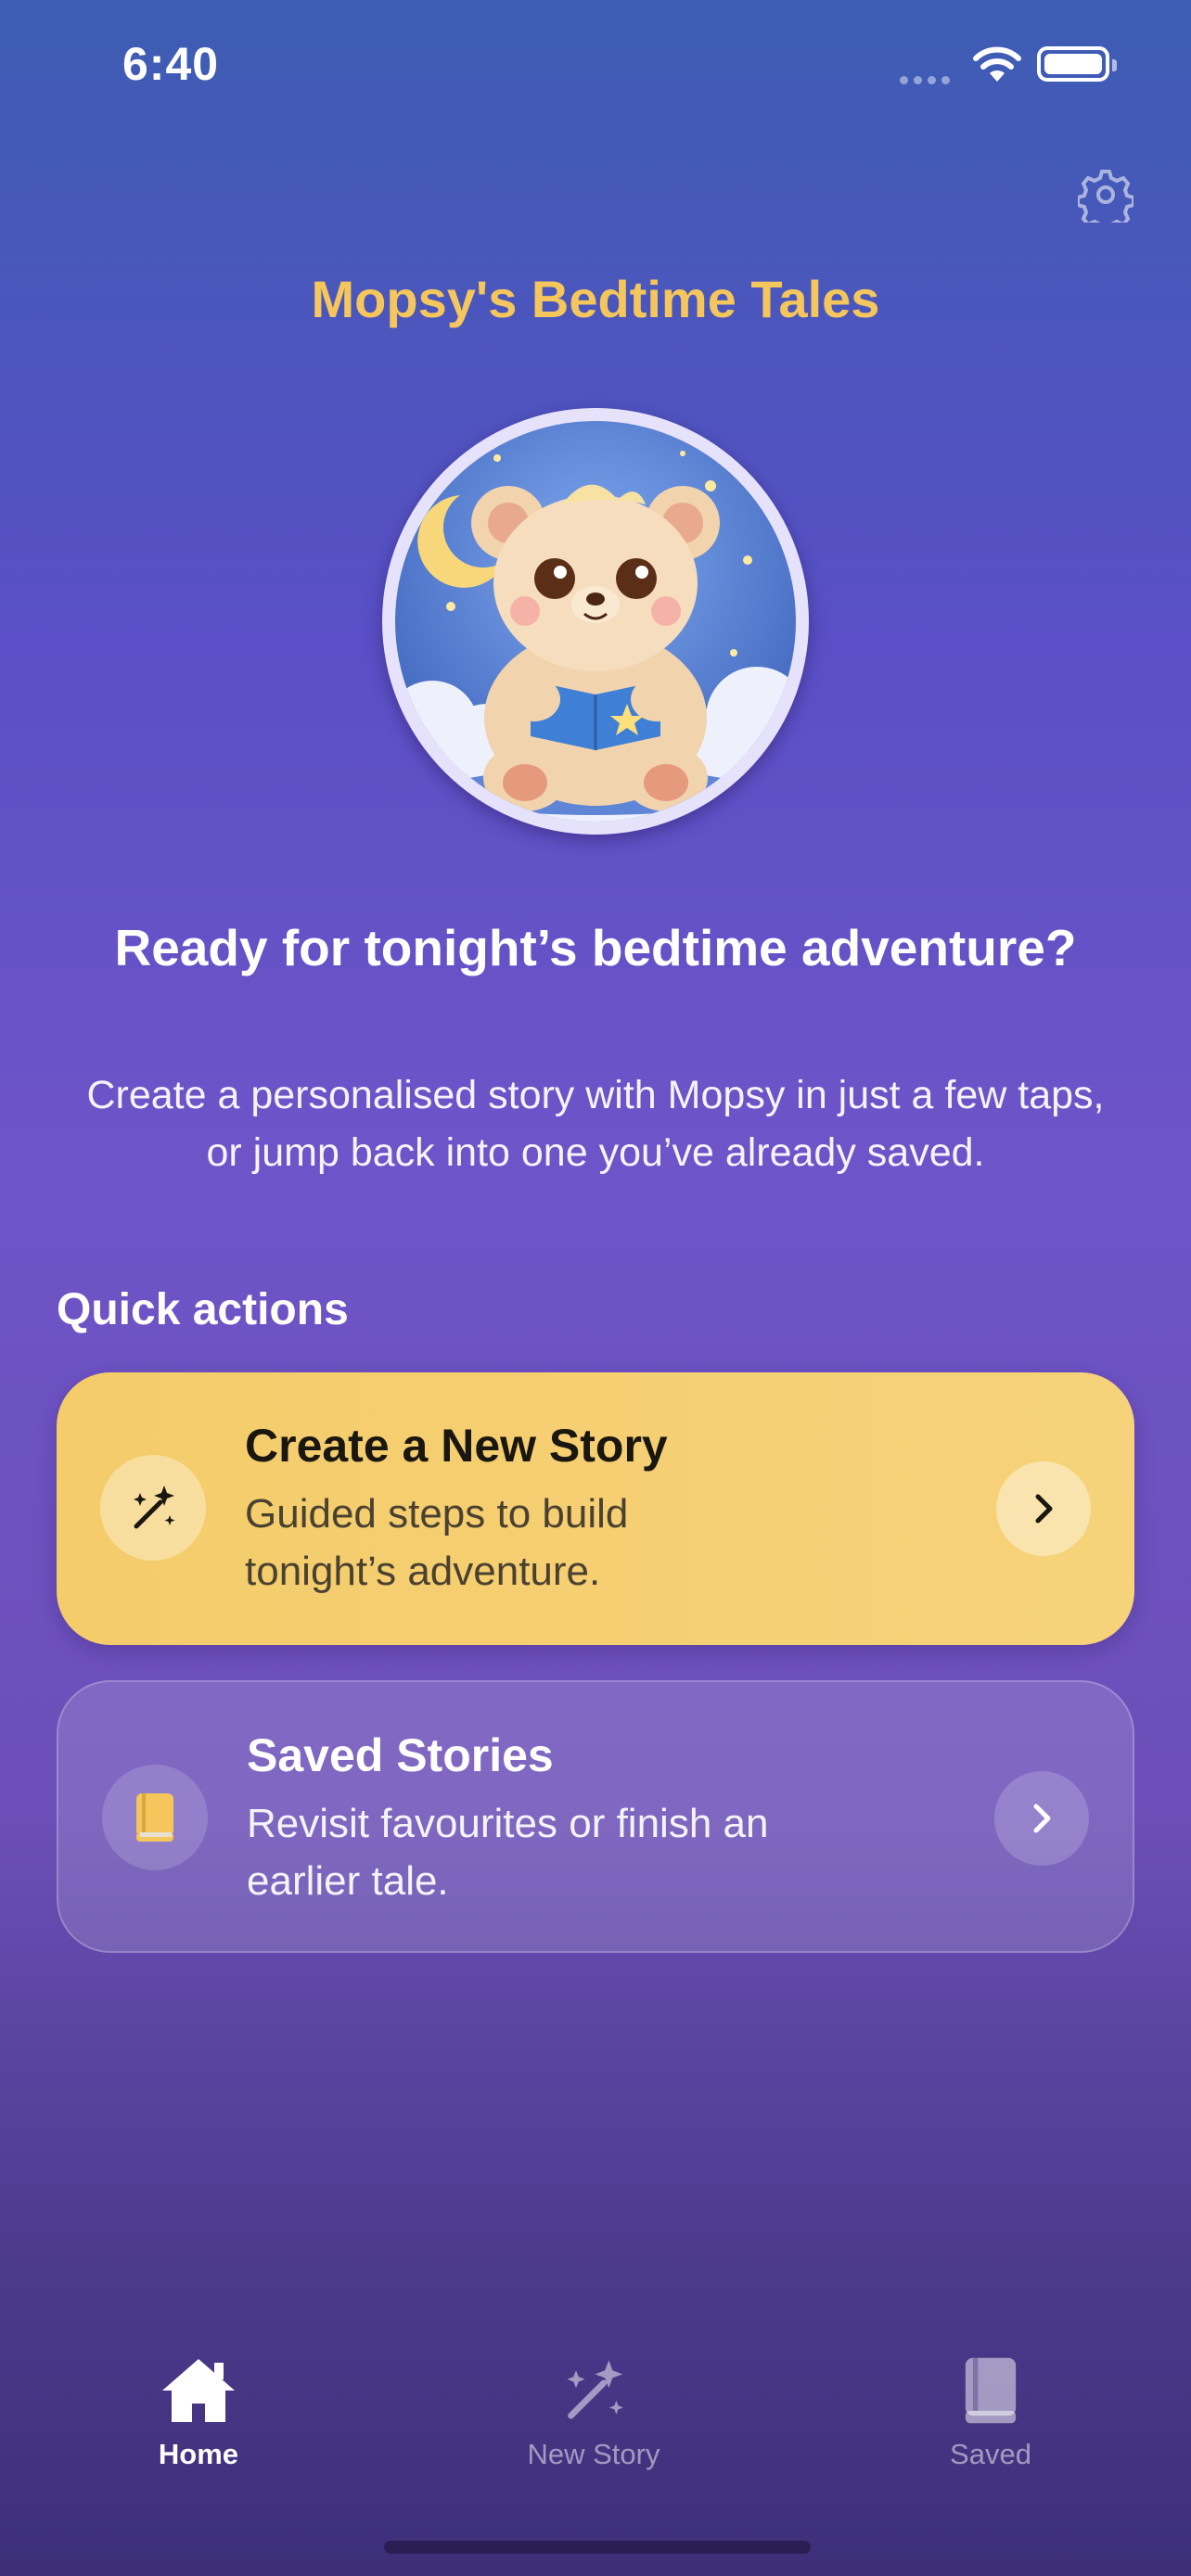 The height and width of the screenshot is (2576, 1191). What do you see at coordinates (203, 1310) in the screenshot?
I see `quick-actions-label: Quick actions` at bounding box center [203, 1310].